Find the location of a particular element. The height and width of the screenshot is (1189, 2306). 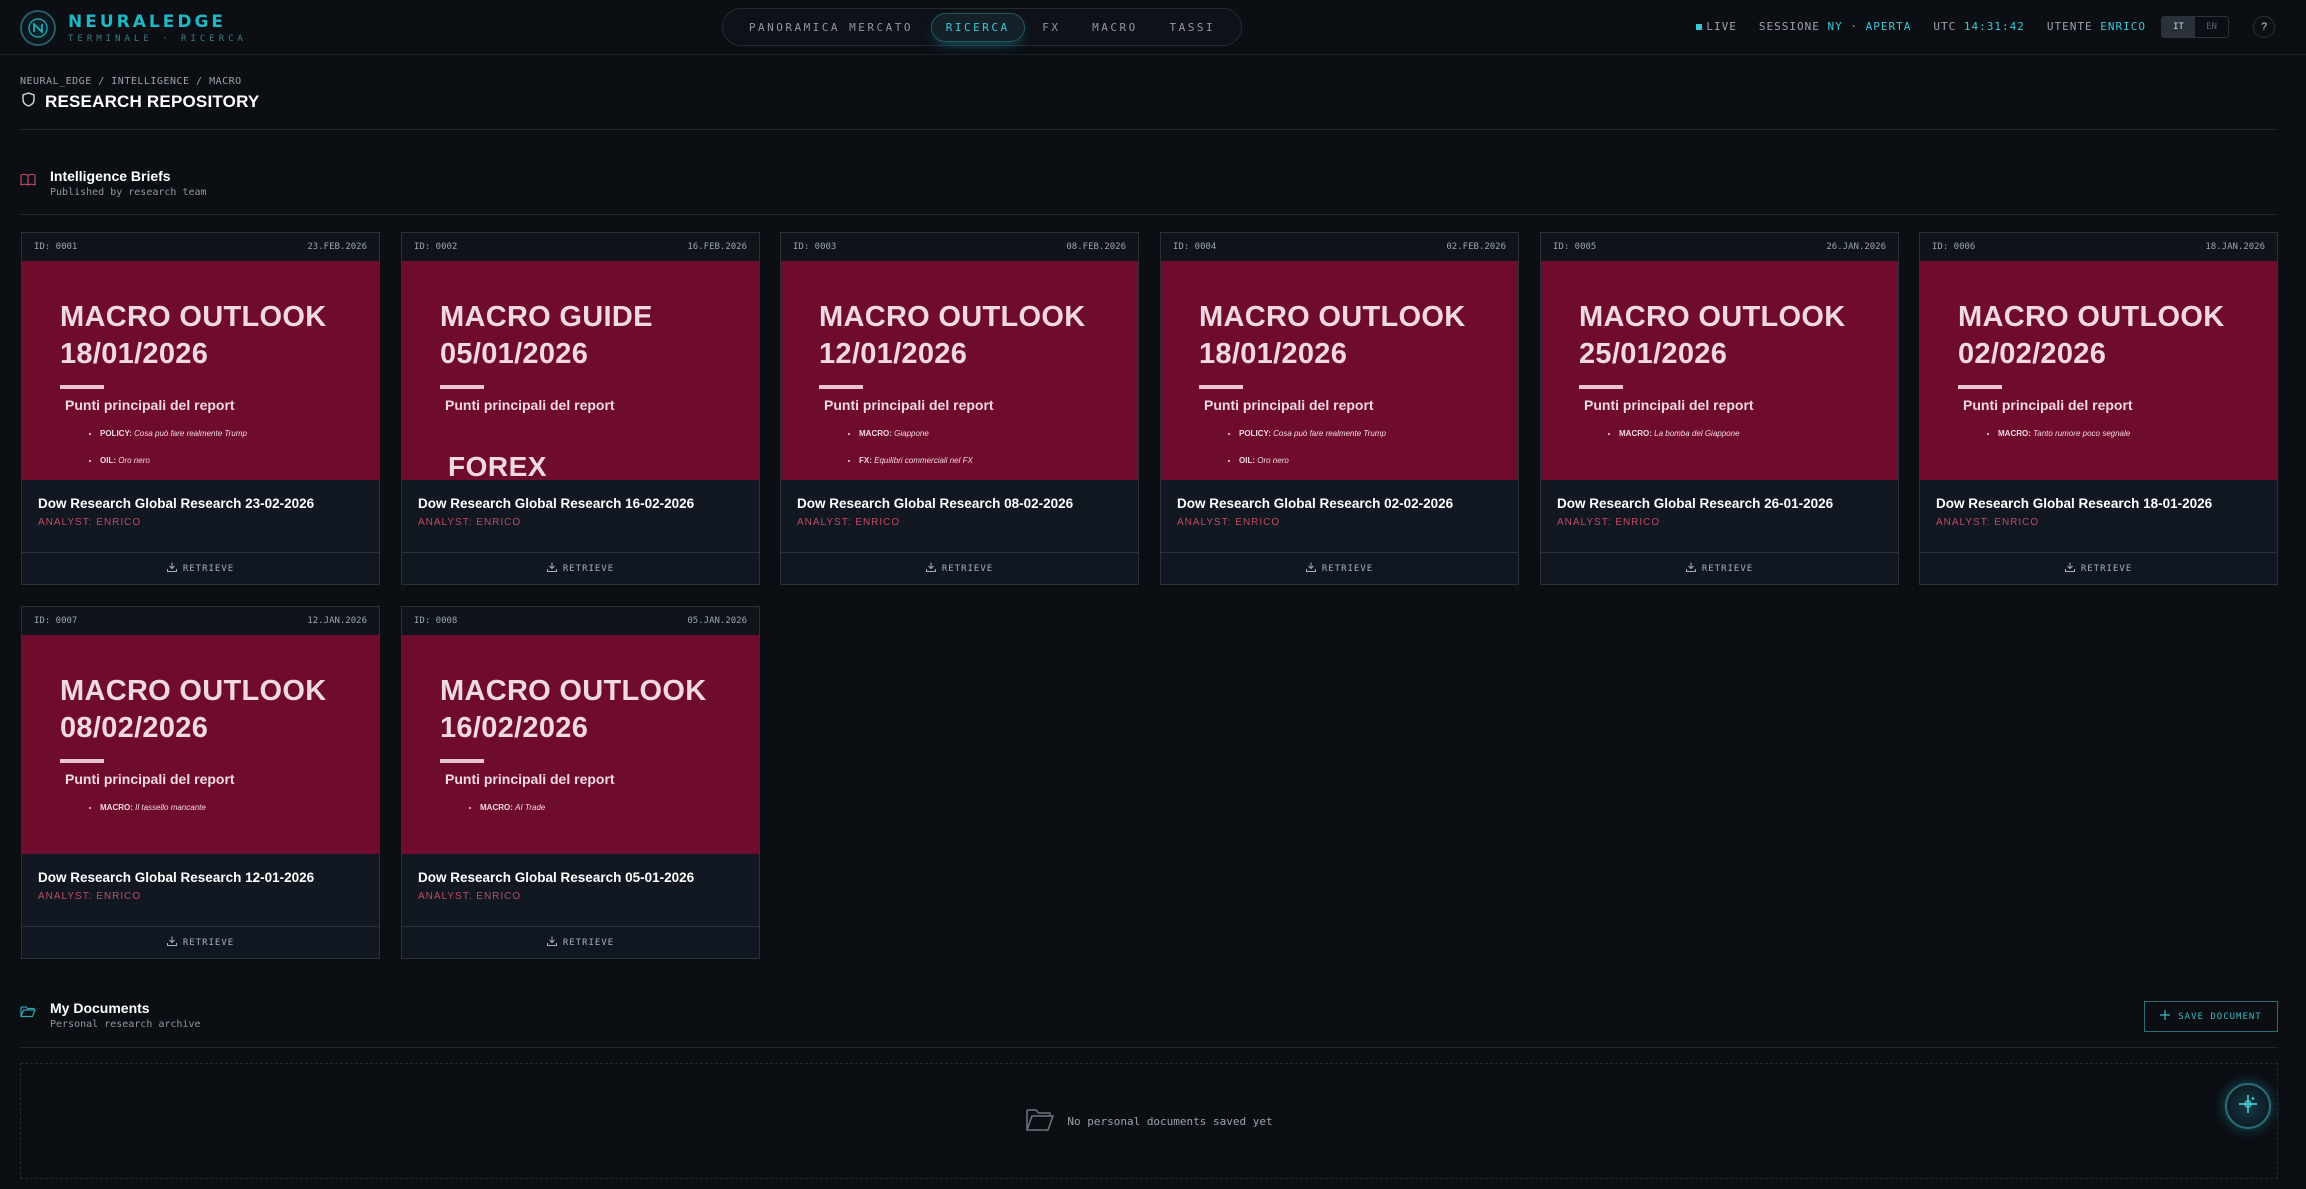

cover-bullet: POLICY: Cosa può fare realmente Trump is located at coordinates (239, 433).